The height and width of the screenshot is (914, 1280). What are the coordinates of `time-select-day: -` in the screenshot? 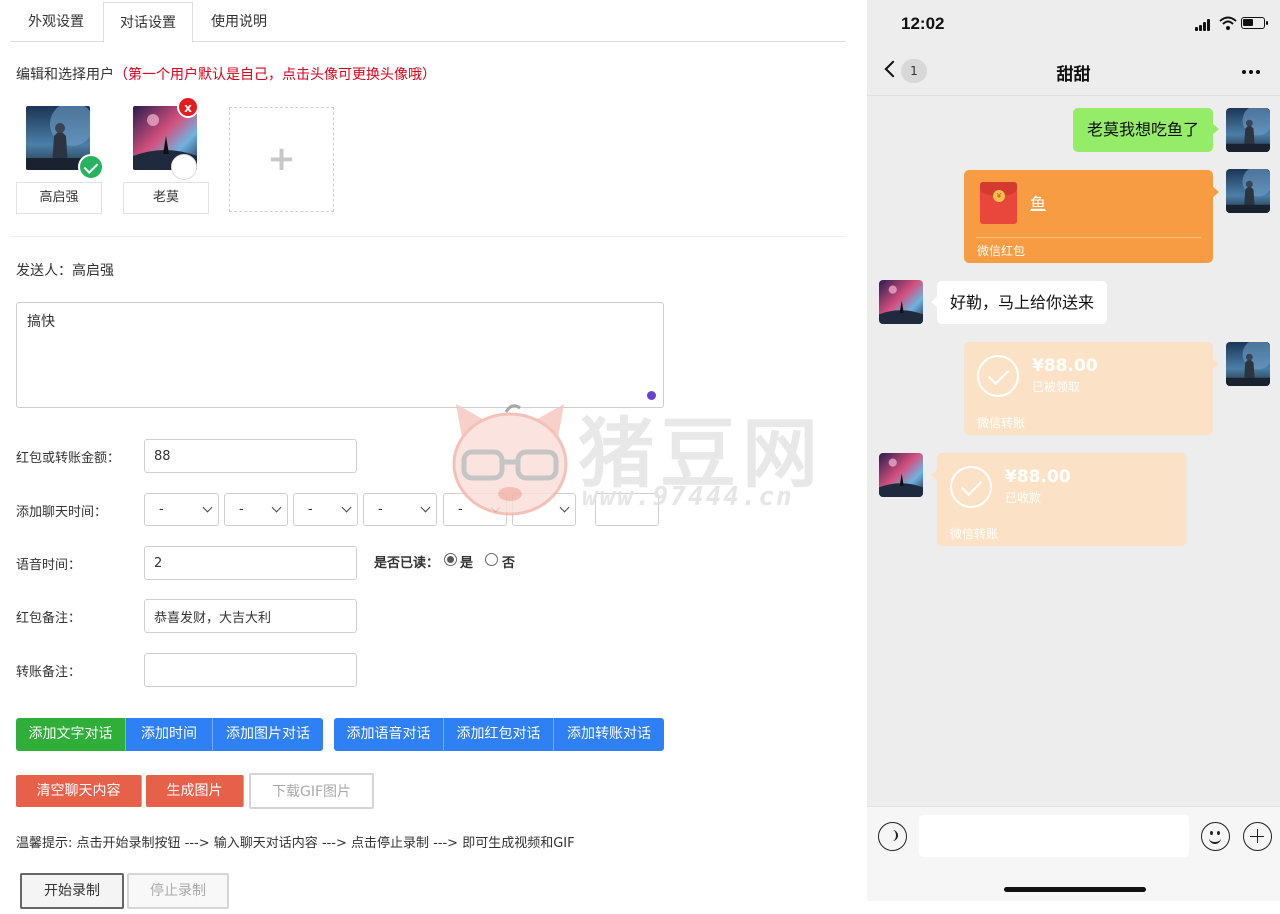 It's located at (325, 509).